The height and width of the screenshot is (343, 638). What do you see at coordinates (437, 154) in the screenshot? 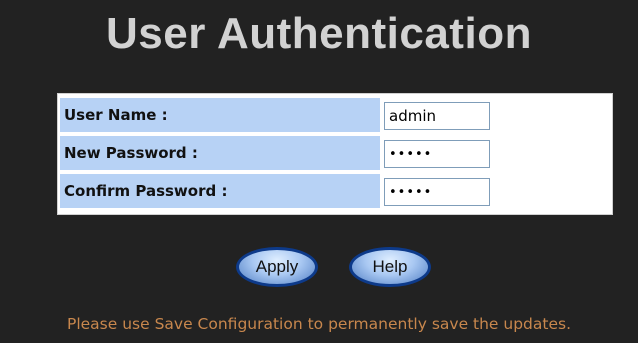
I see `new-password-input` at bounding box center [437, 154].